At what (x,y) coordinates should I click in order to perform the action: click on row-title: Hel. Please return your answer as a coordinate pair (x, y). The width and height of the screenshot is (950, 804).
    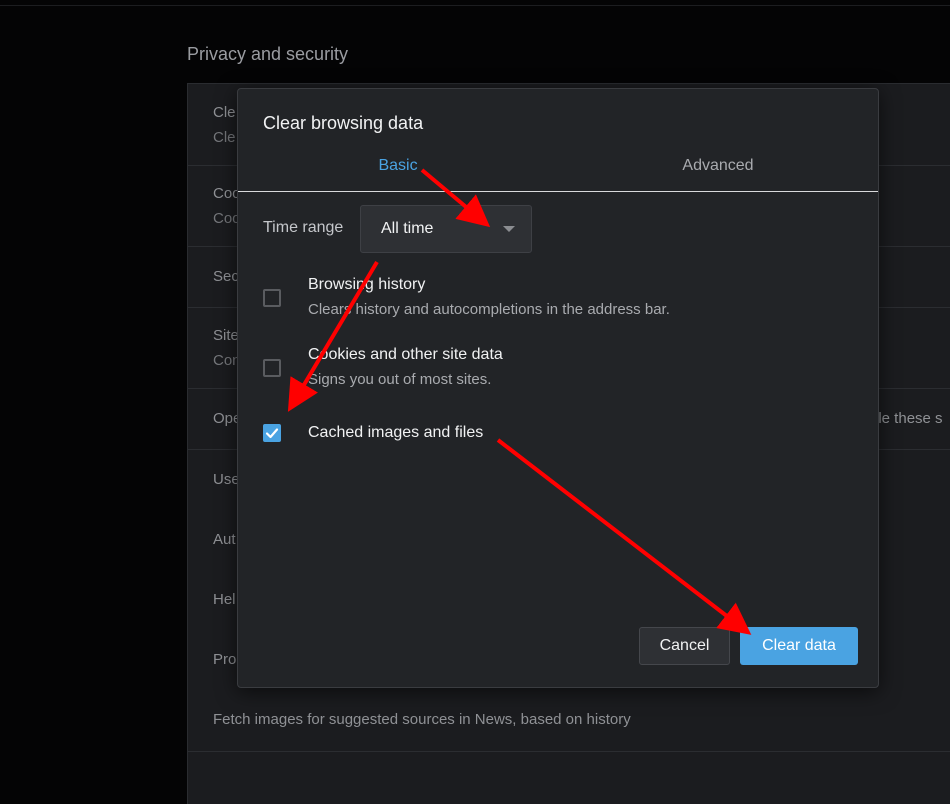
    Looking at the image, I should click on (224, 599).